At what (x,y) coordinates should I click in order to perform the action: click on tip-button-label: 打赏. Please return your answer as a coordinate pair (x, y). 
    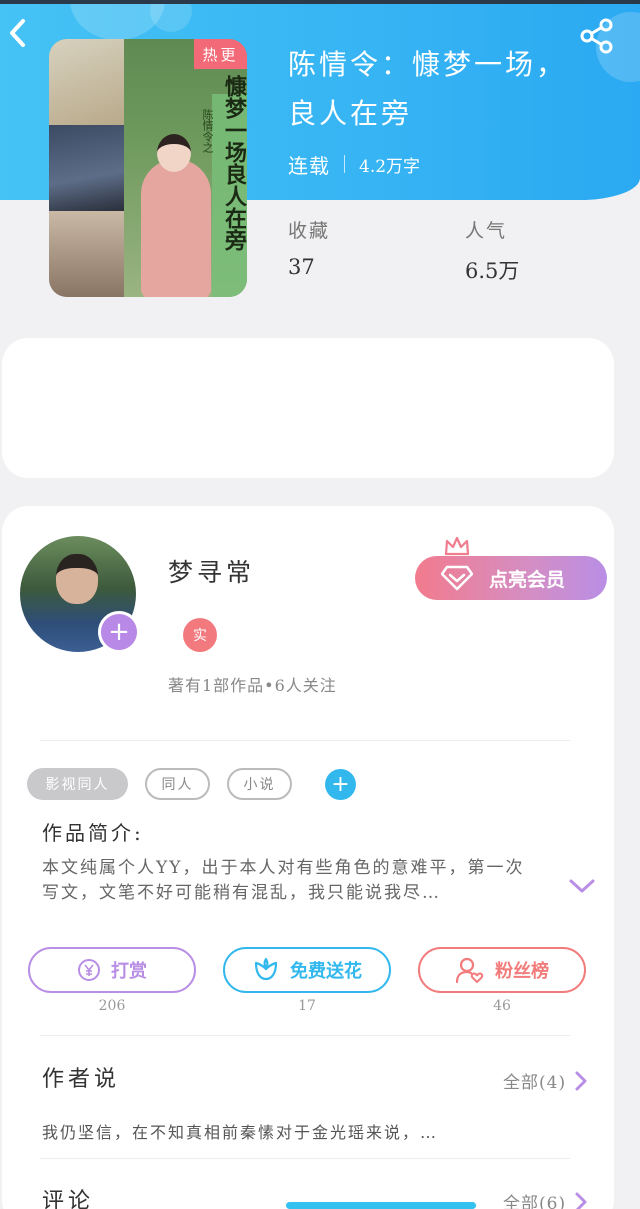
    Looking at the image, I should click on (129, 971).